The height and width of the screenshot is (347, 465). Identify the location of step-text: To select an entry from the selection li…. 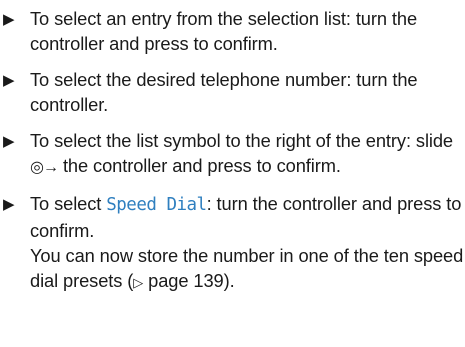
(224, 31).